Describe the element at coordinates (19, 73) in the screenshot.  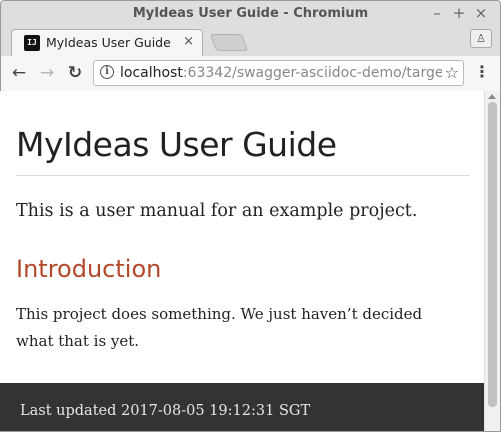
I see `back-arrow-icon: ←` at that location.